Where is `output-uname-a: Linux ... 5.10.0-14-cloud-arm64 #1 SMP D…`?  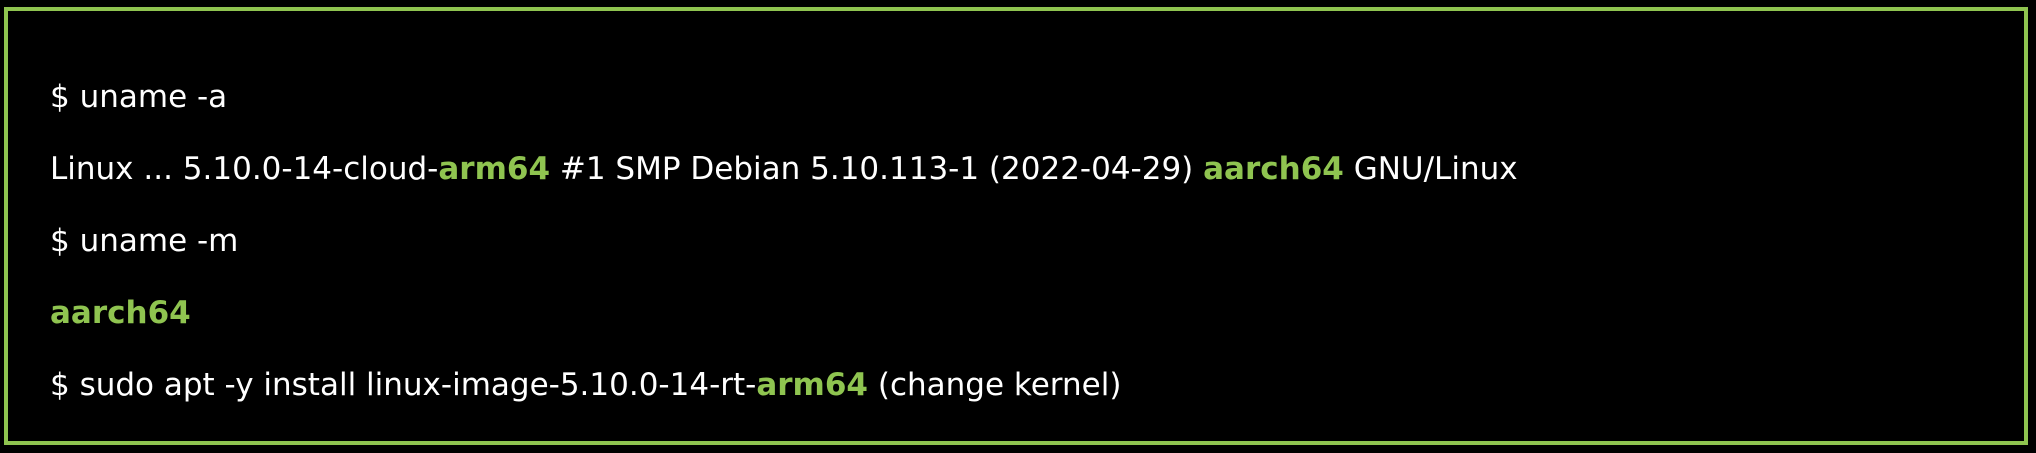
output-uname-a: Linux ... 5.10.0-14-cloud-arm64 #1 SMP D… is located at coordinates (784, 169).